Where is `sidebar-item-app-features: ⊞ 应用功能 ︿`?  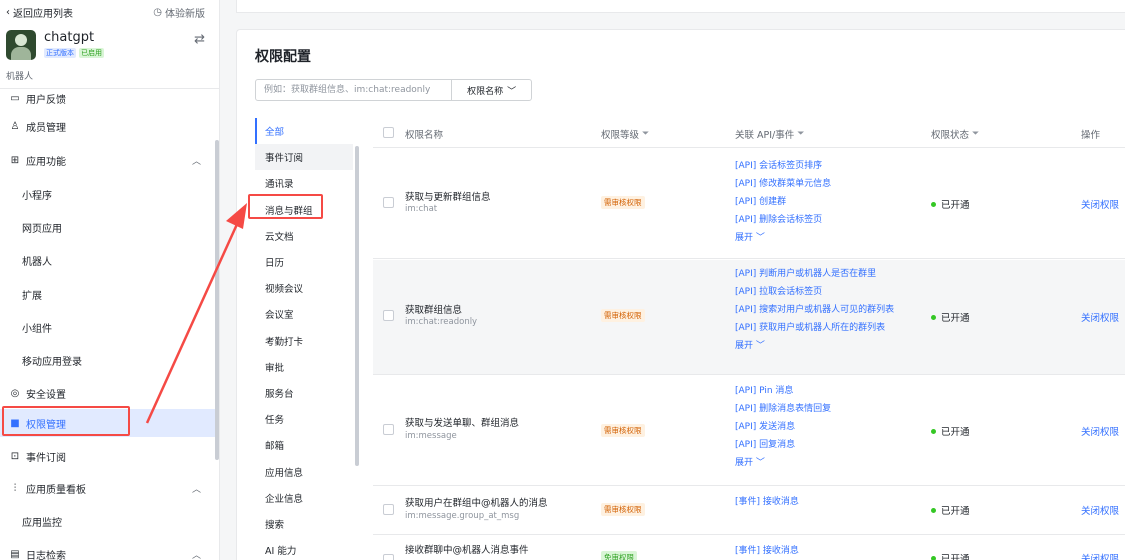 sidebar-item-app-features: ⊞ 应用功能 ︿ is located at coordinates (107, 160).